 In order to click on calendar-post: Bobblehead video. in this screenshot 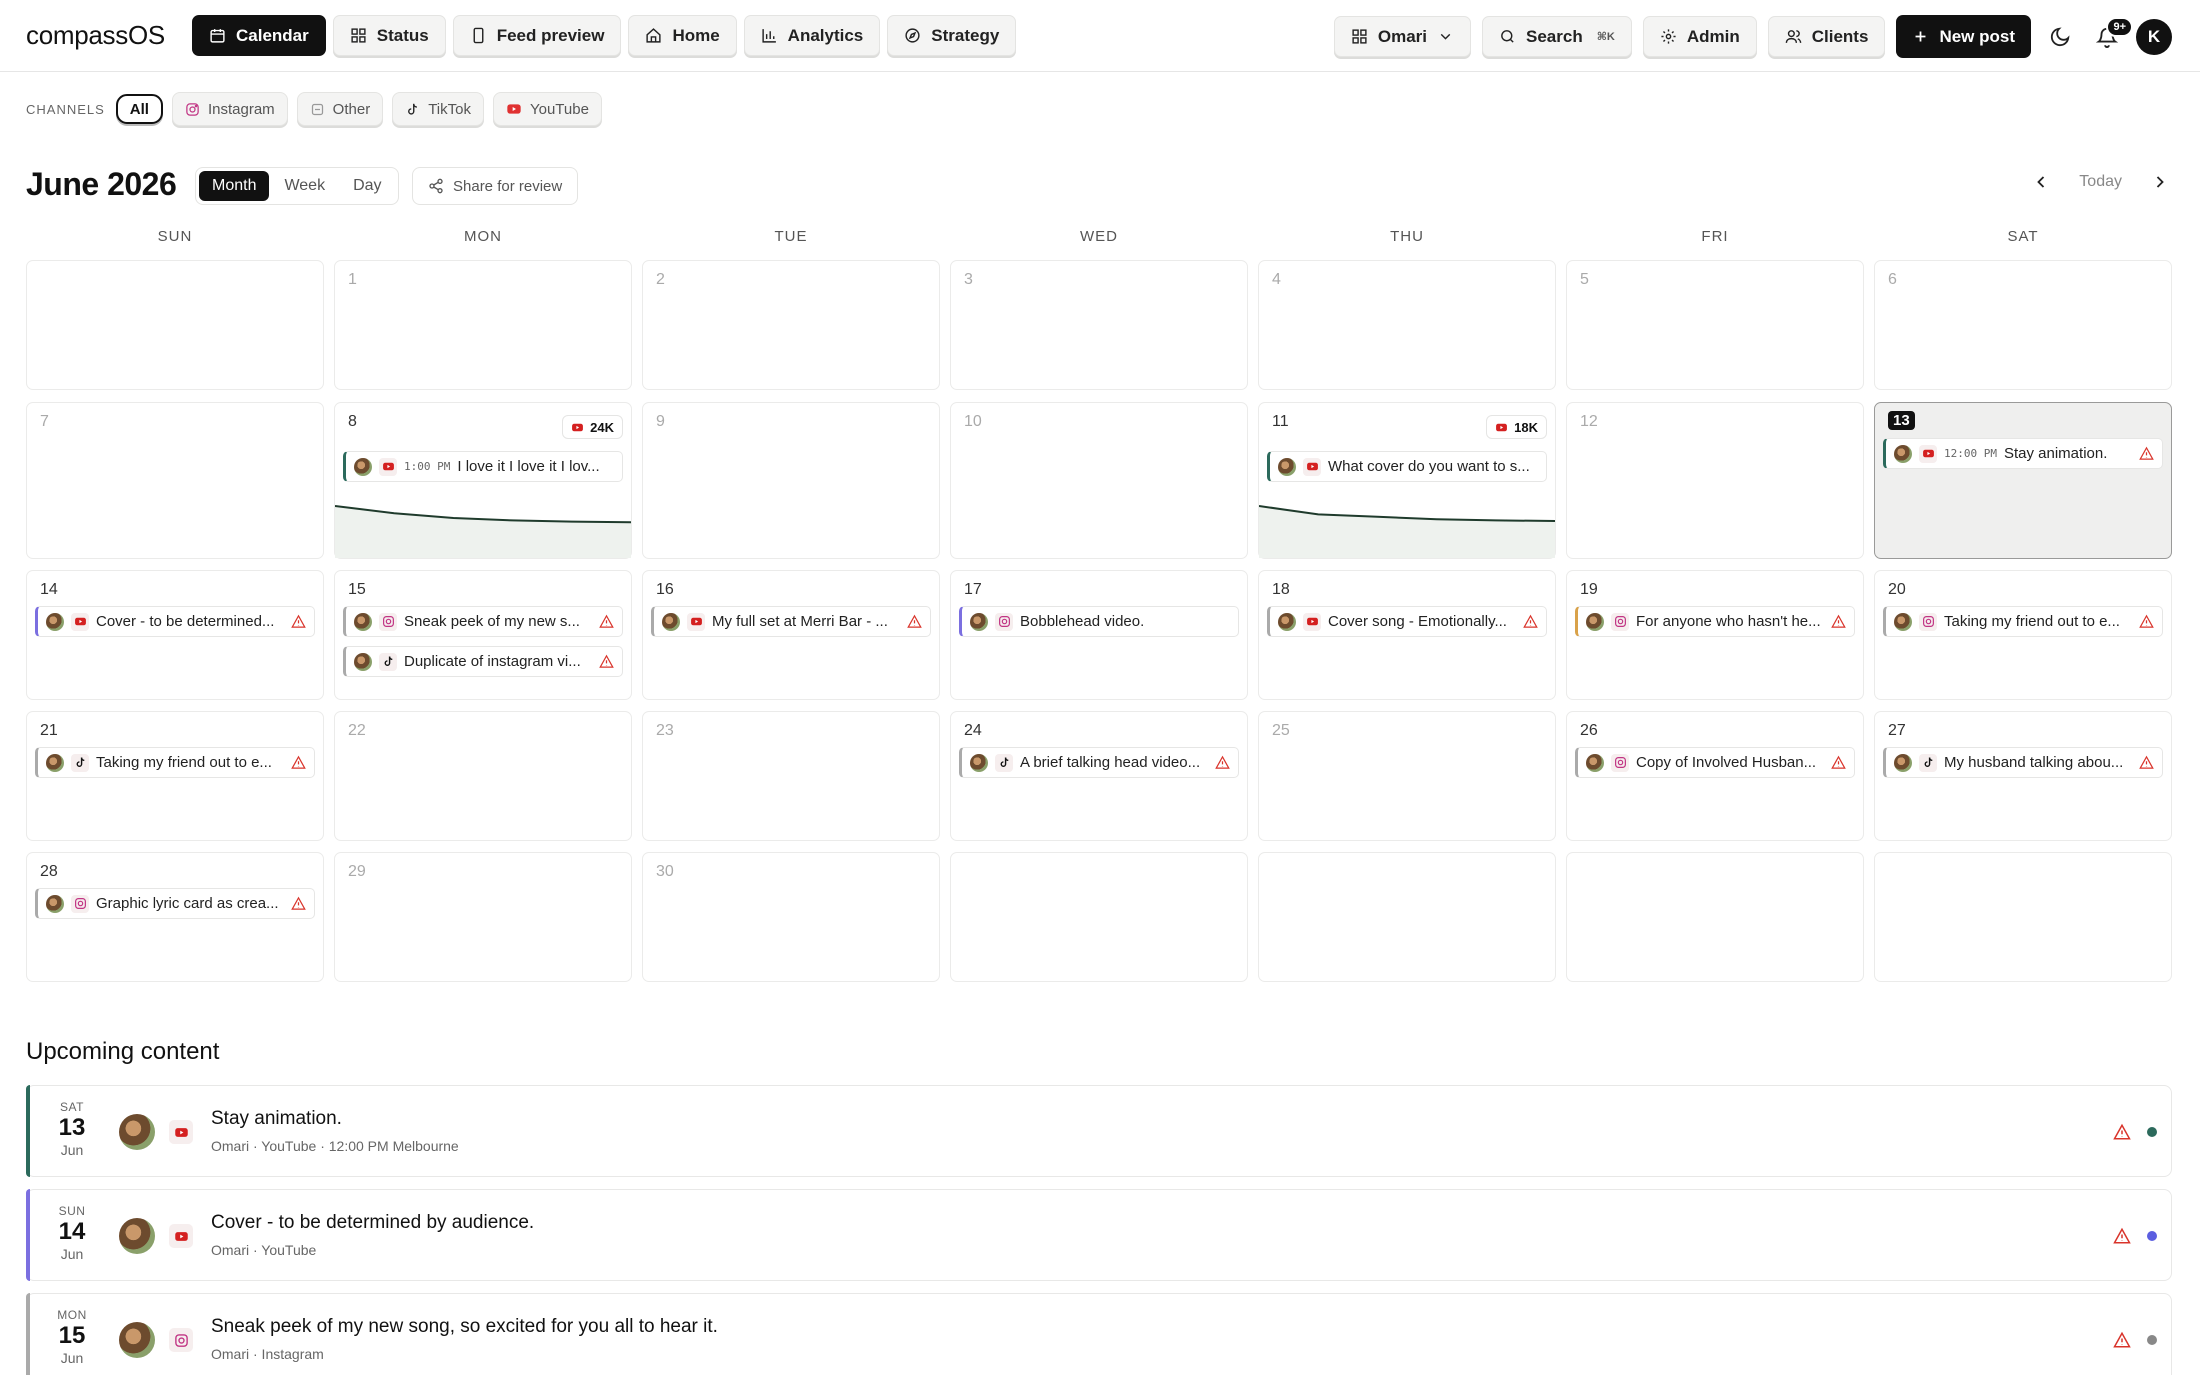, I will do `click(1099, 621)`.